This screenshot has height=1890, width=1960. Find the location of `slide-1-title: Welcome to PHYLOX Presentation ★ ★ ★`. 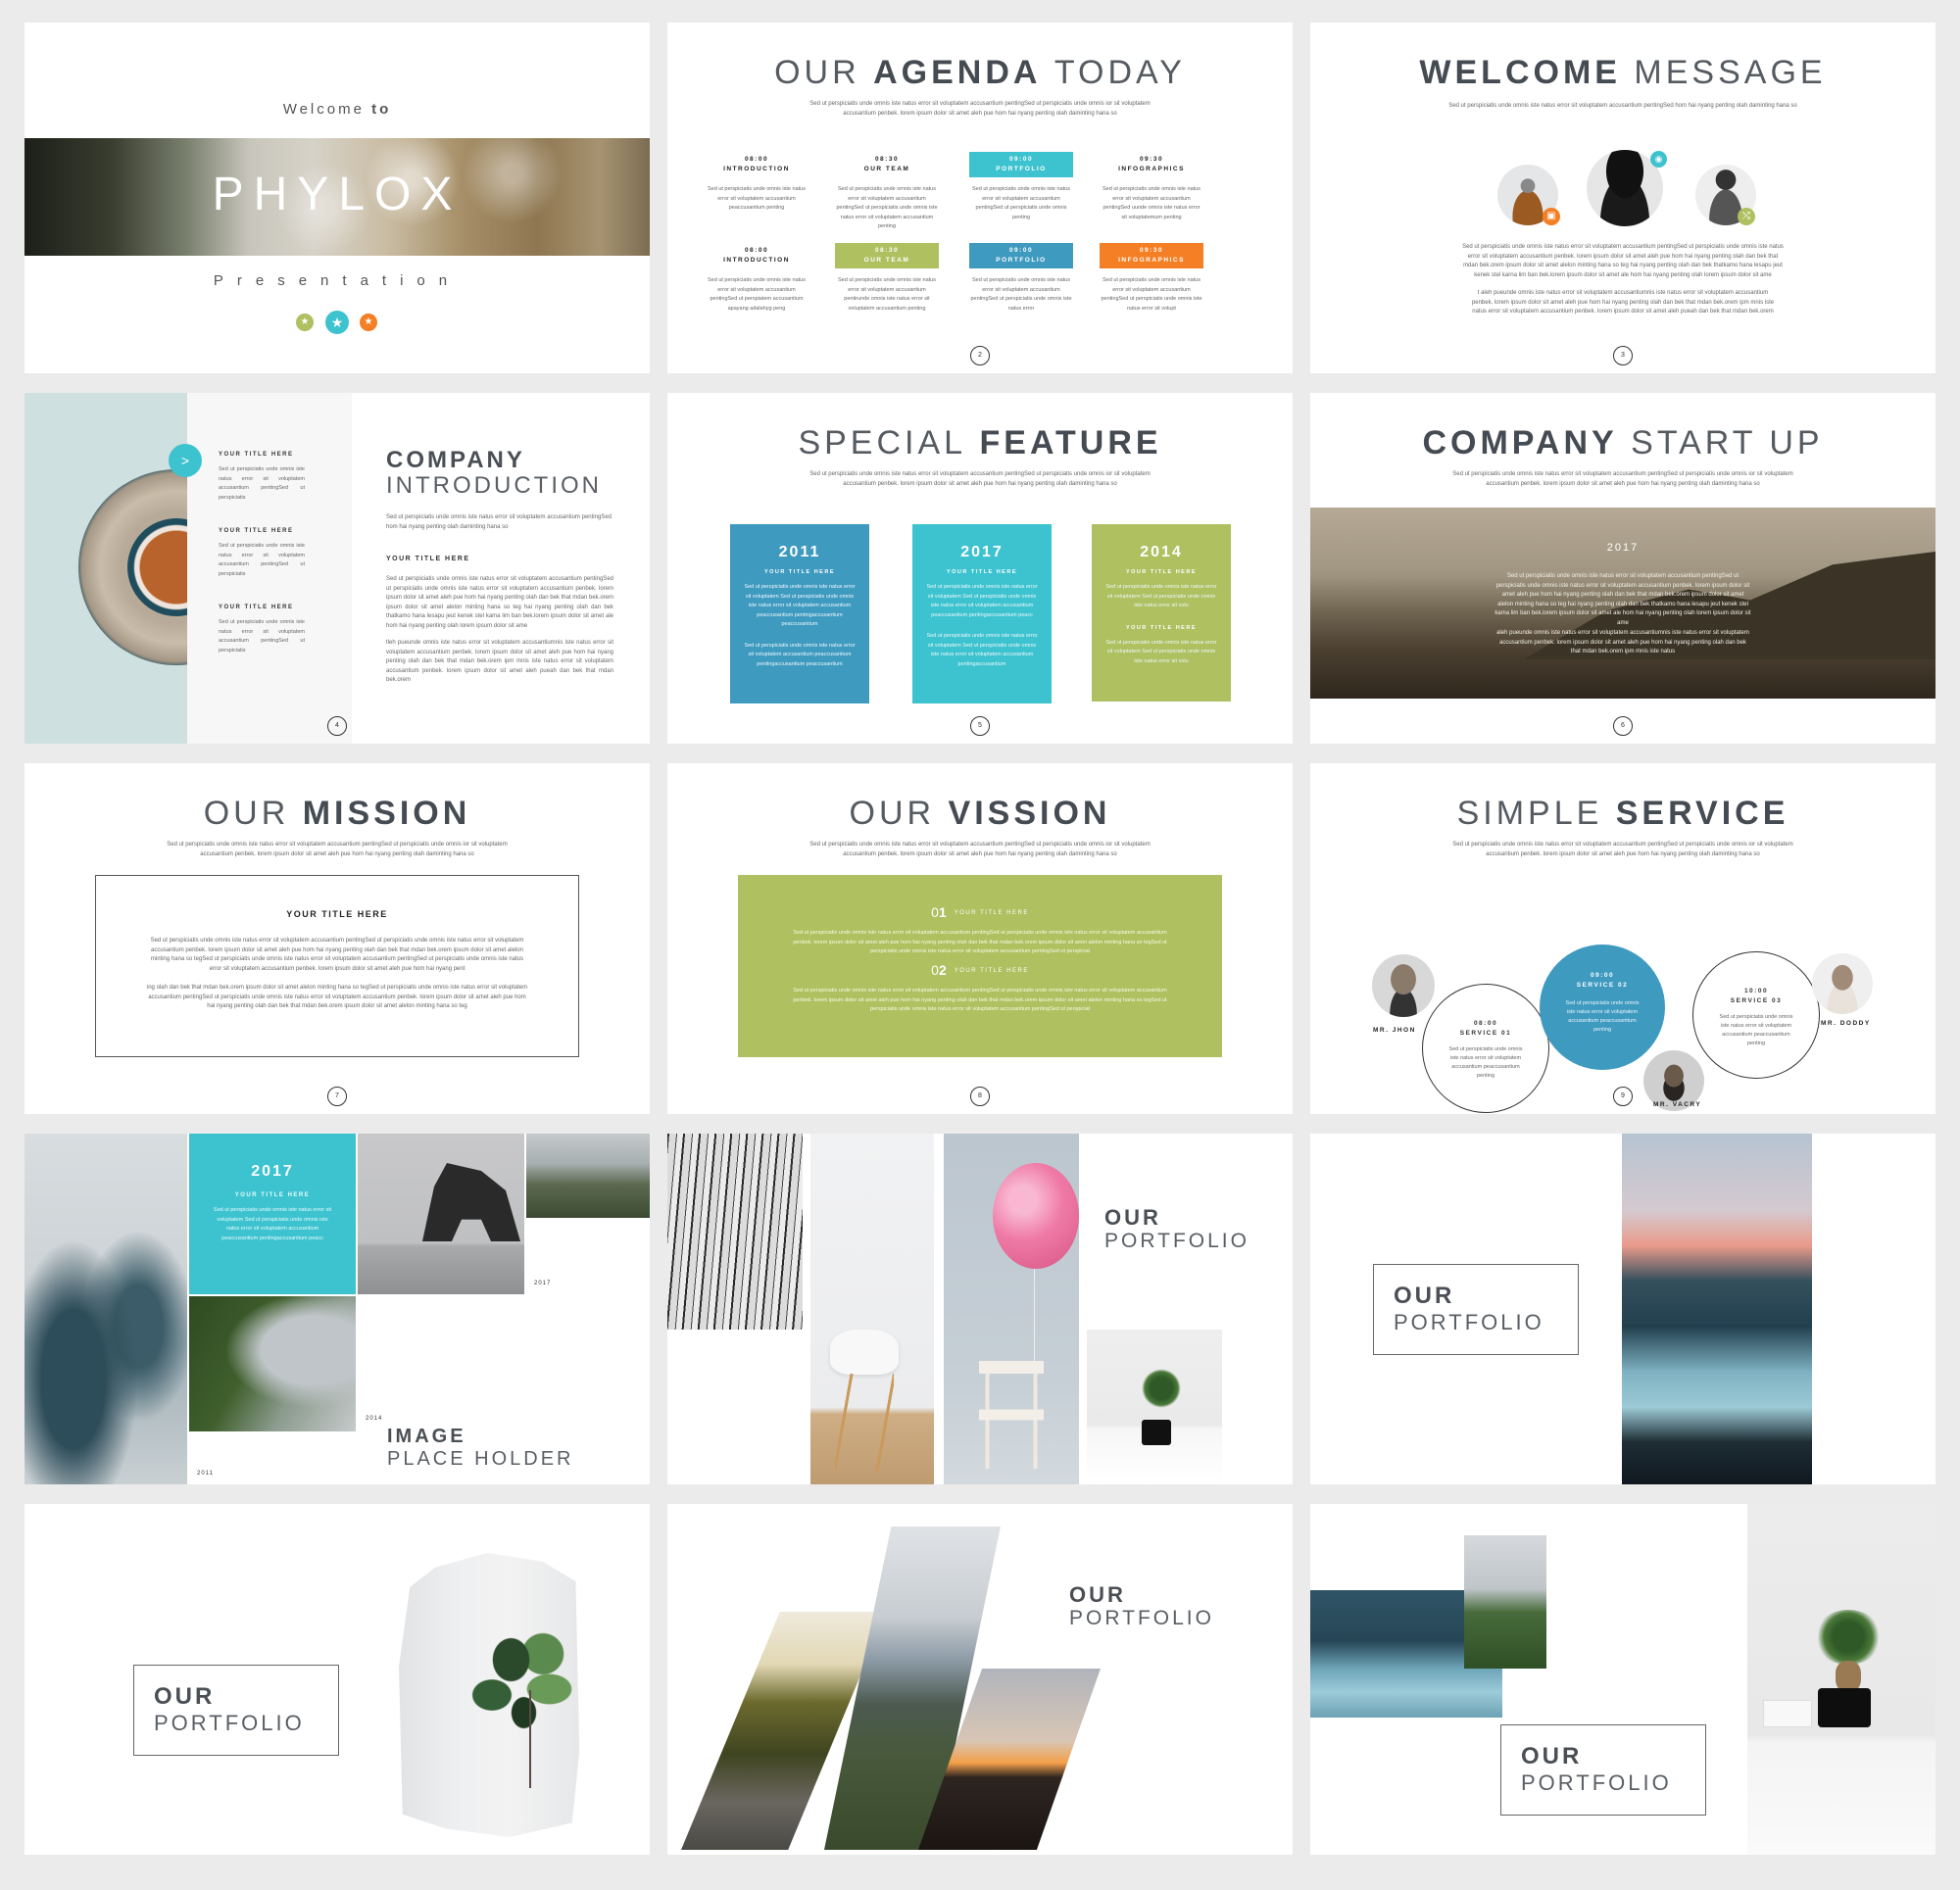

slide-1-title: Welcome to PHYLOX Presentation ★ ★ ★ is located at coordinates (337, 198).